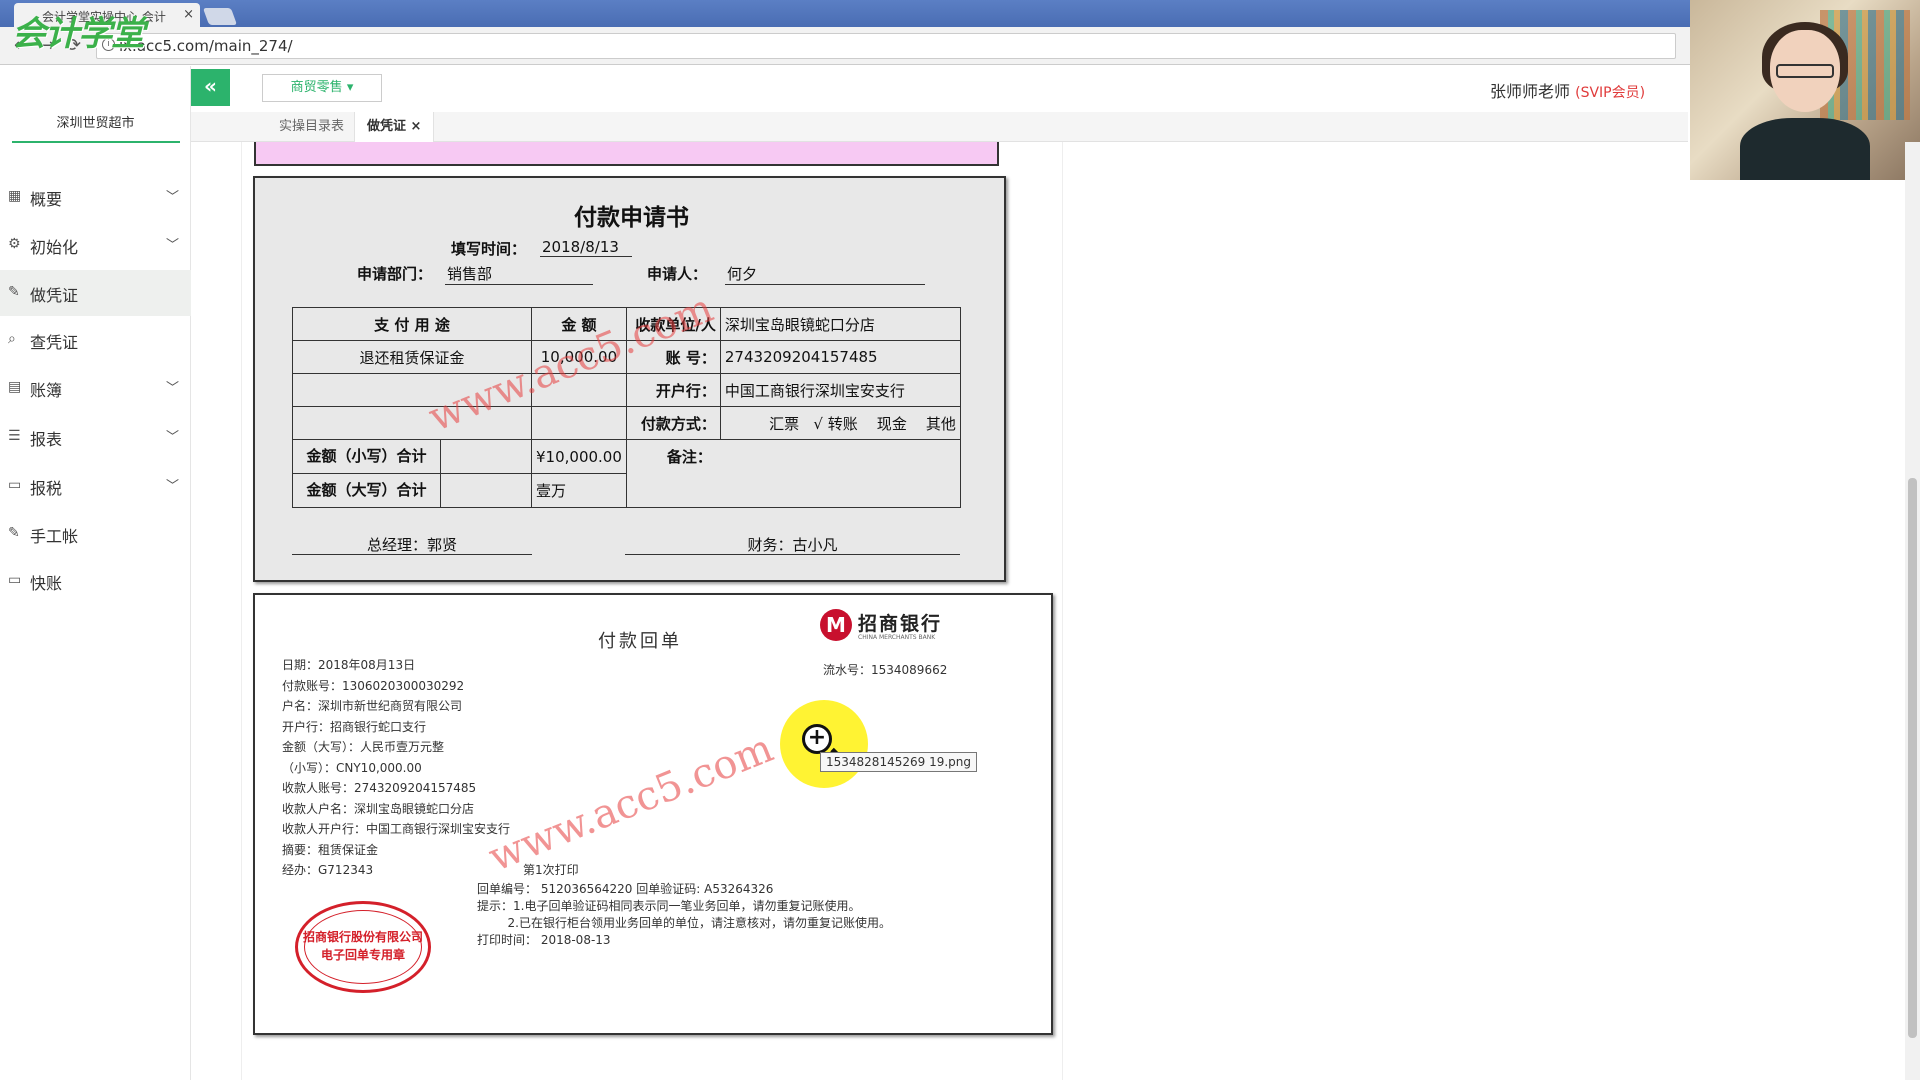  What do you see at coordinates (95, 197) in the screenshot?
I see `sidebar-item-overview: ▦ 概要 ﹀` at bounding box center [95, 197].